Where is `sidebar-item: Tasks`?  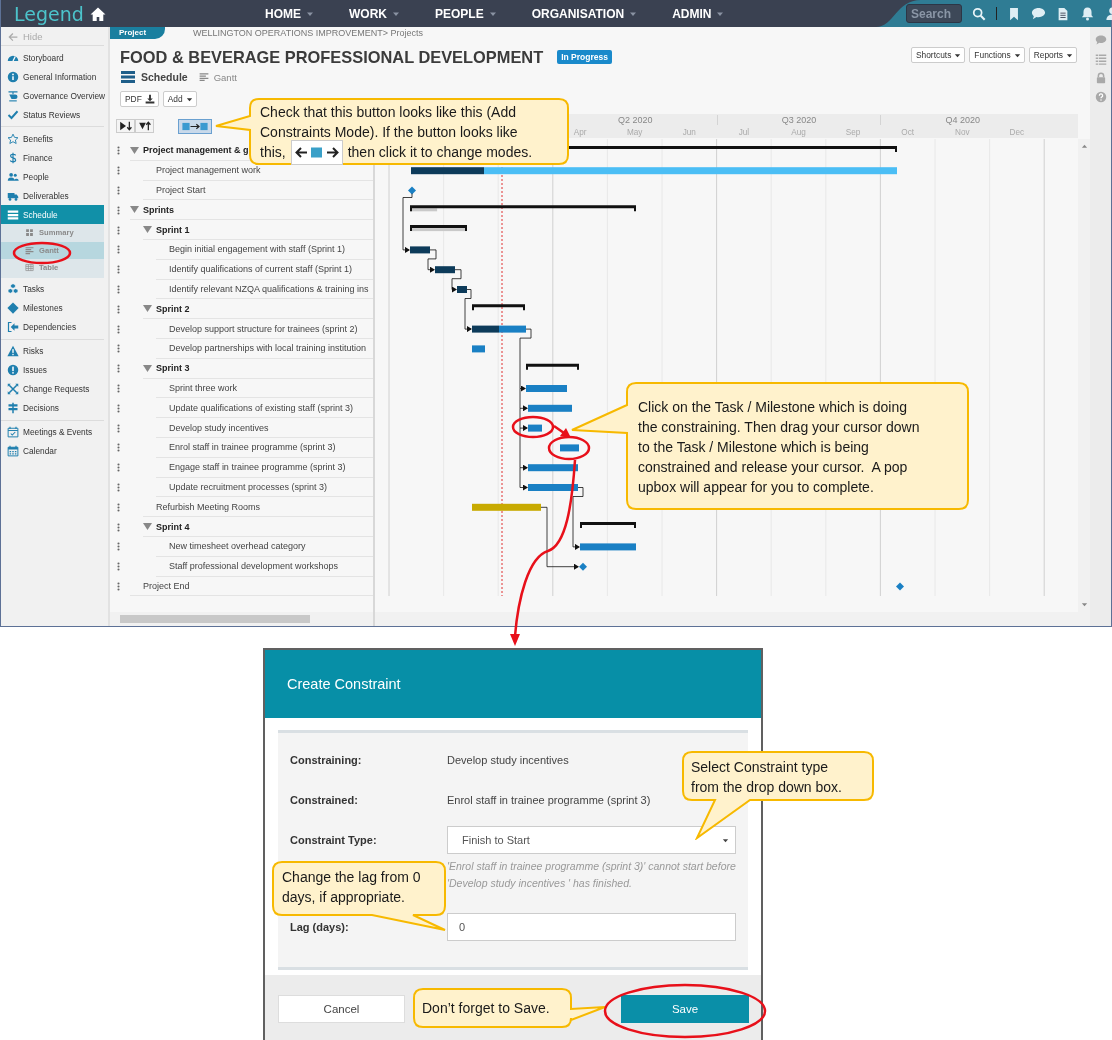 sidebar-item: Tasks is located at coordinates (52, 289).